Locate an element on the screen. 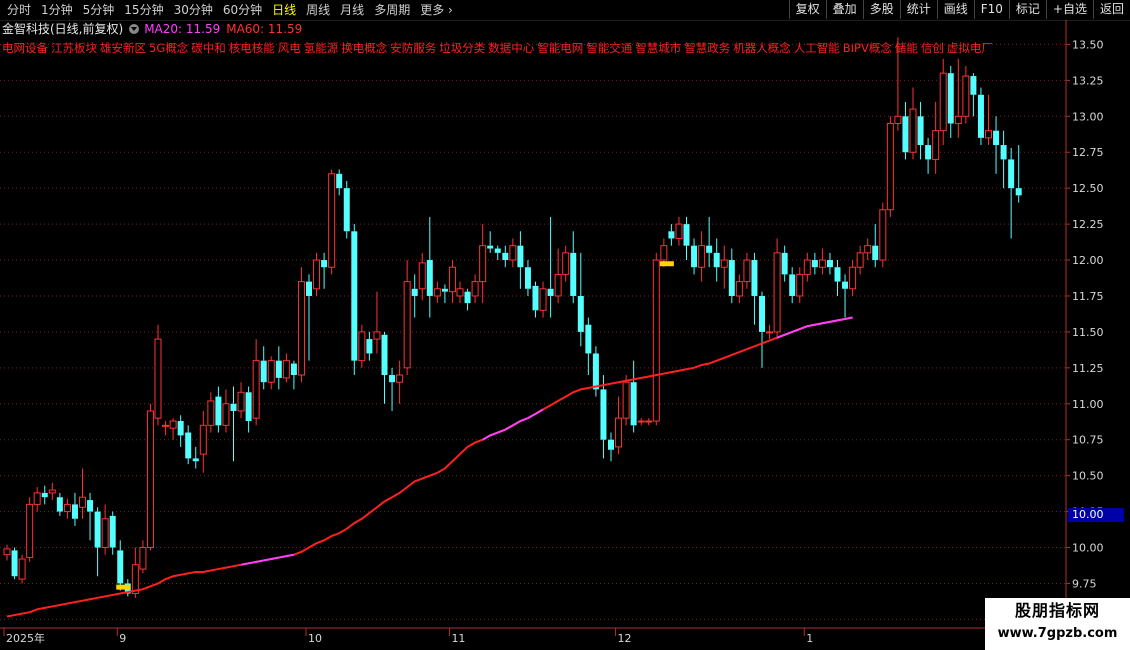  y-tick-label: 11.75 is located at coordinates (1088, 296).